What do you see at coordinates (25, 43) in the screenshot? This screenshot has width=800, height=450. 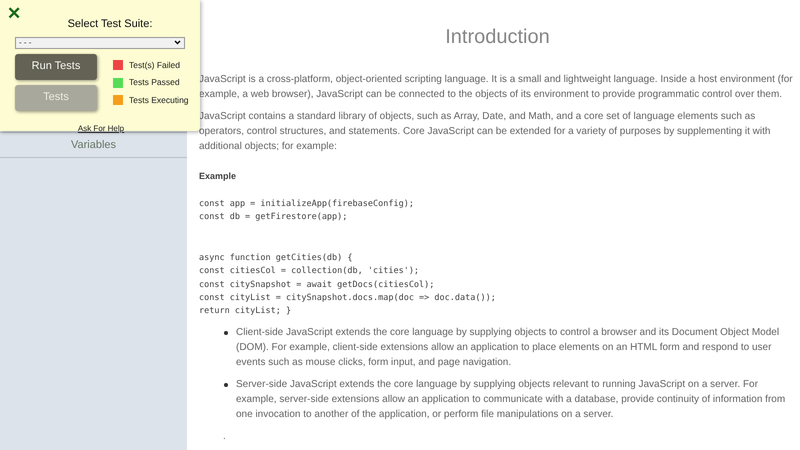 I see `select-value: - - -` at bounding box center [25, 43].